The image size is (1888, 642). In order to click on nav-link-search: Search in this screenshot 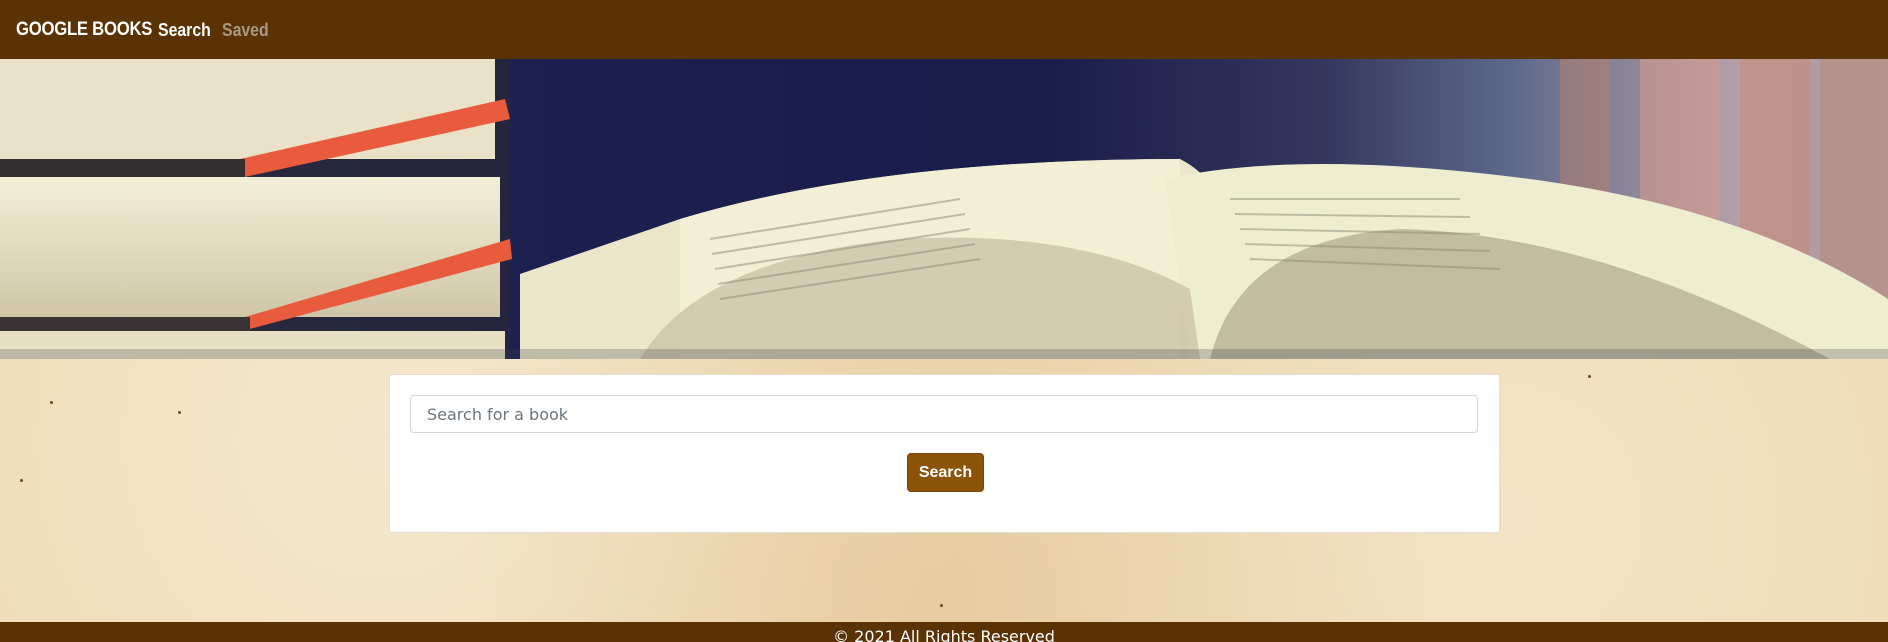, I will do `click(184, 30)`.